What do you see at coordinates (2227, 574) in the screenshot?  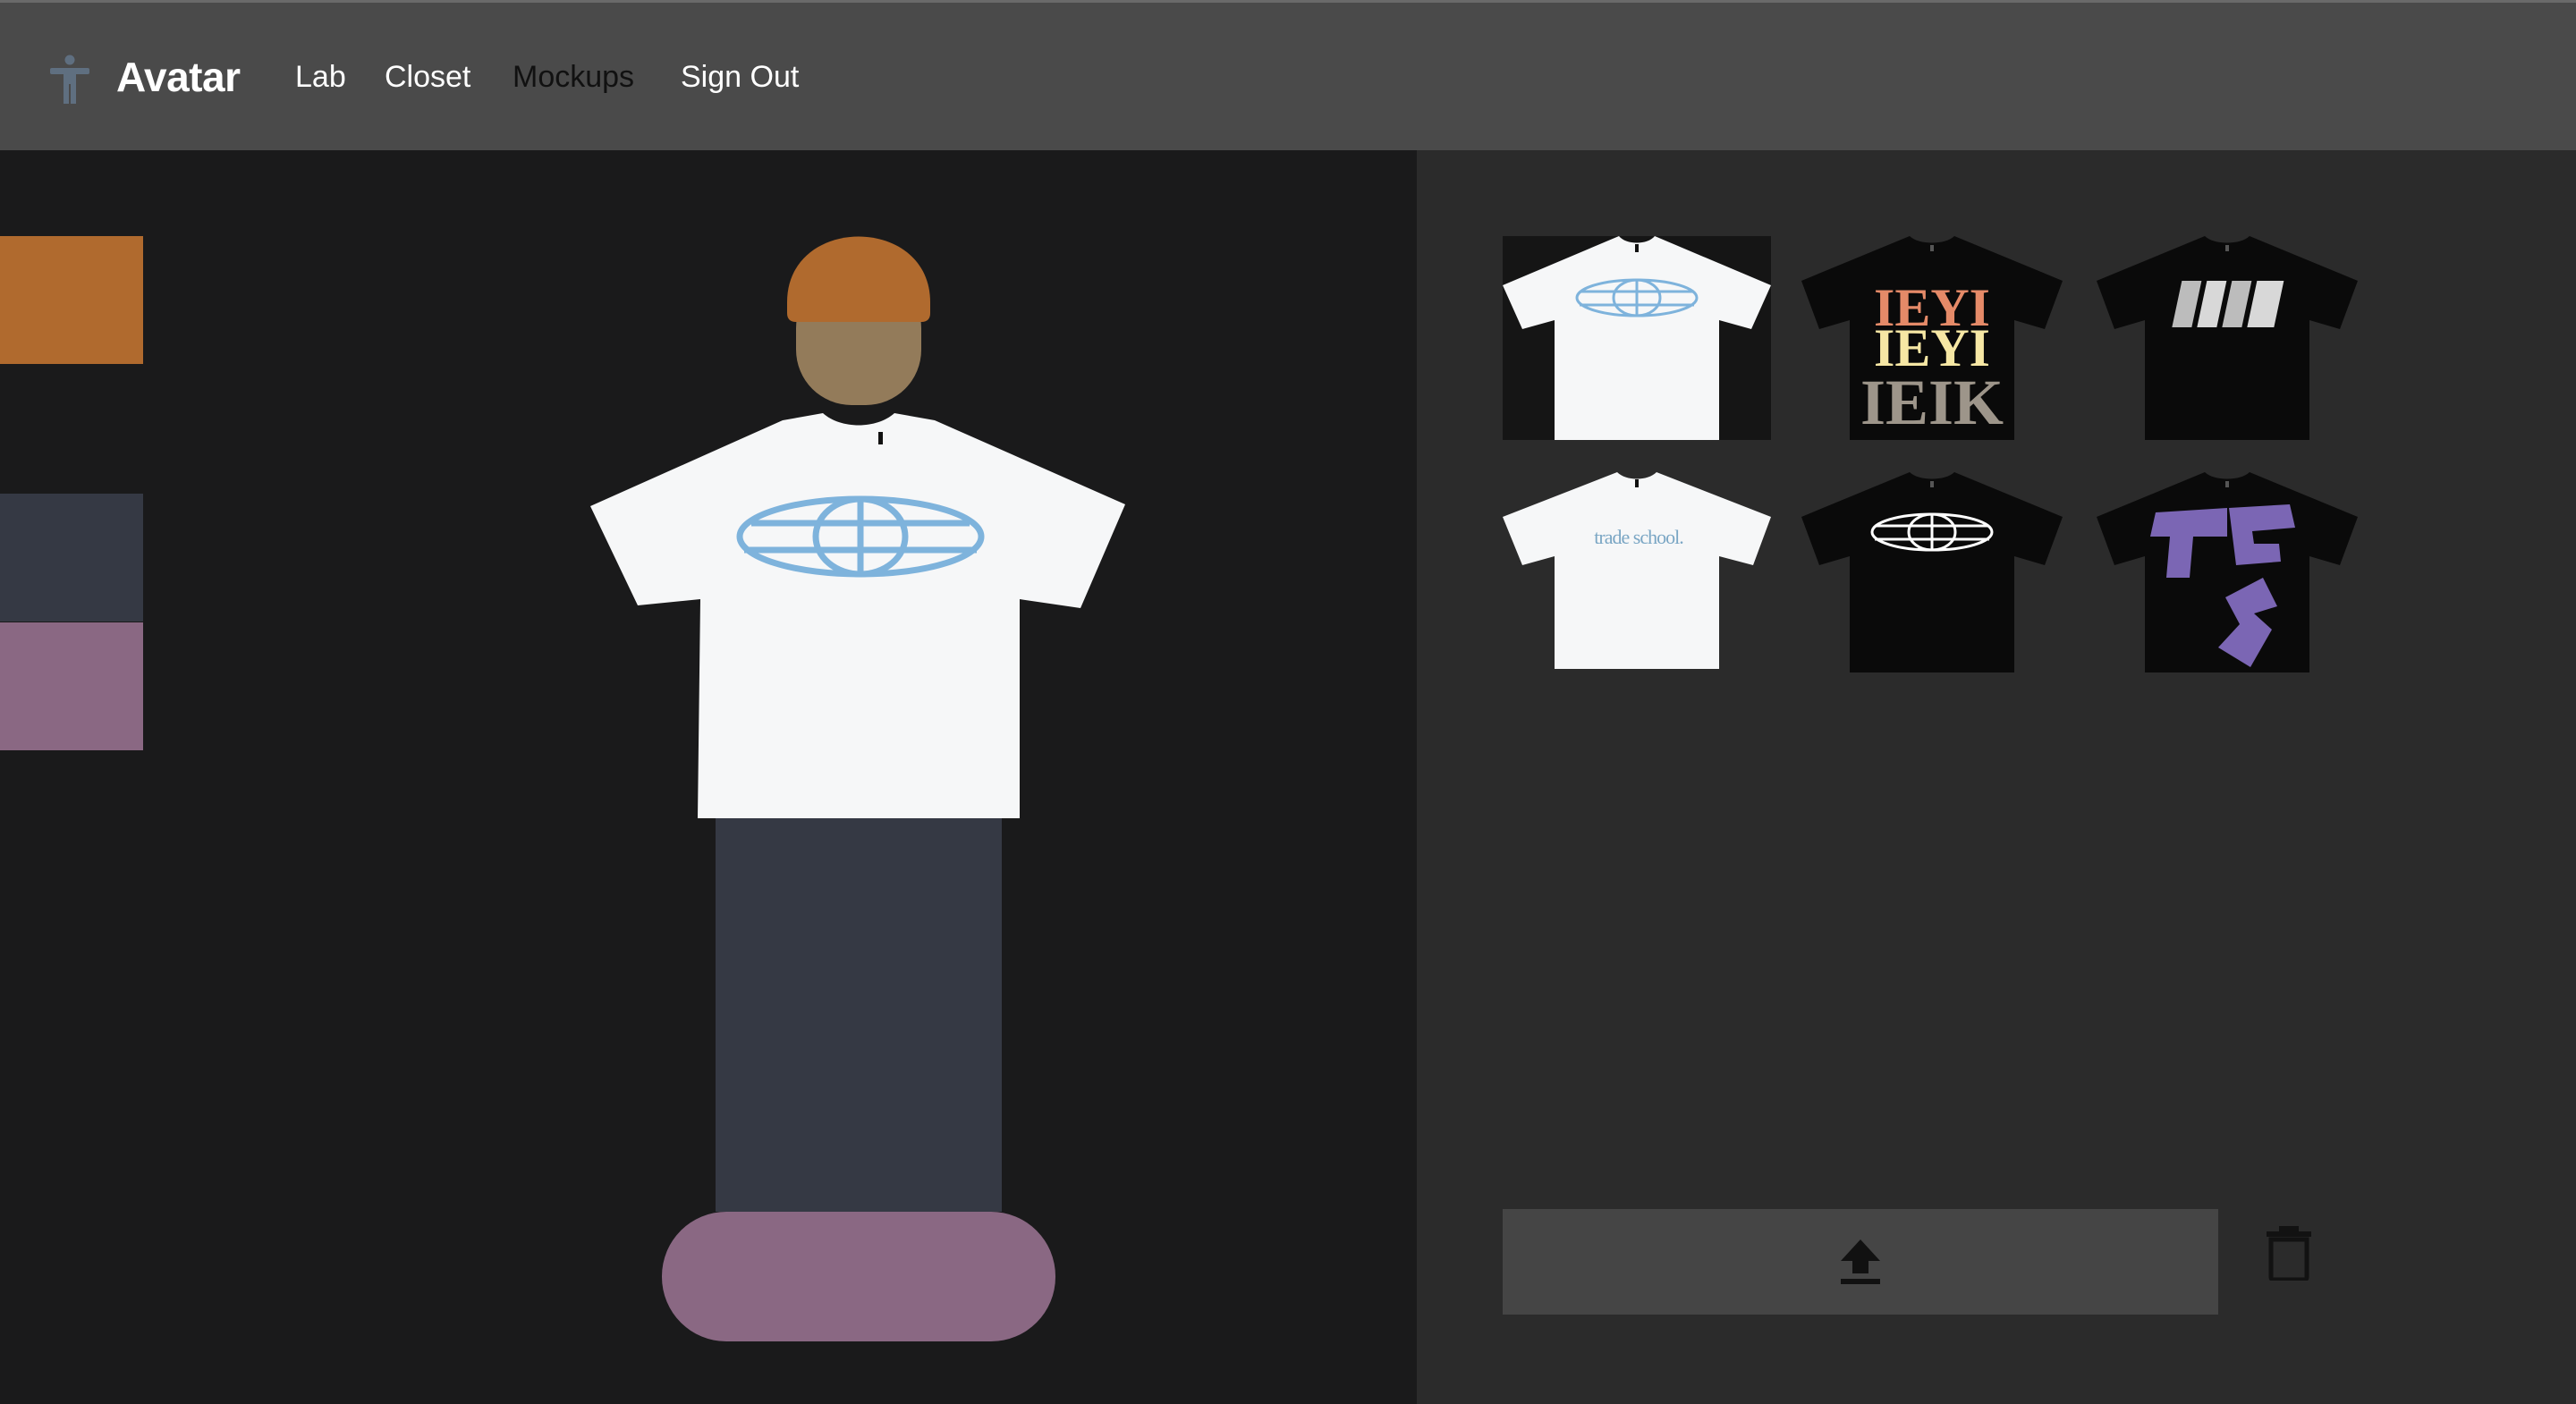 I see `closet-item-purple-letters-black` at bounding box center [2227, 574].